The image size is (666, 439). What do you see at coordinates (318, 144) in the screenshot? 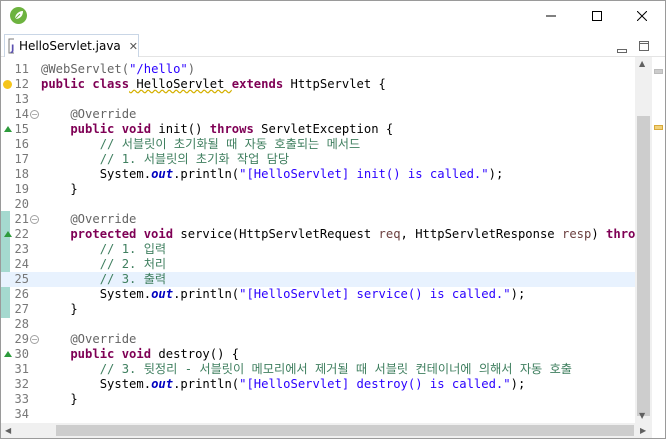
I see `code-line-16: 16 // 서블릿이 초기화될 때 자동 호출되는 메서드` at bounding box center [318, 144].